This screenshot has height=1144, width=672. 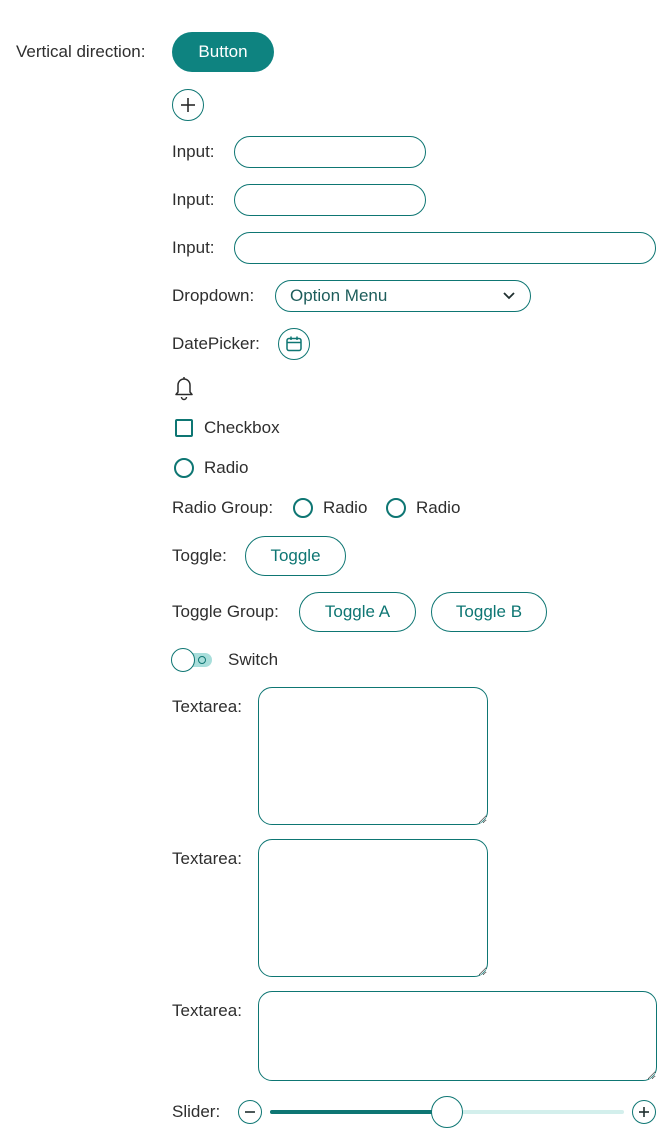 I want to click on calendar-icon, so click(x=294, y=344).